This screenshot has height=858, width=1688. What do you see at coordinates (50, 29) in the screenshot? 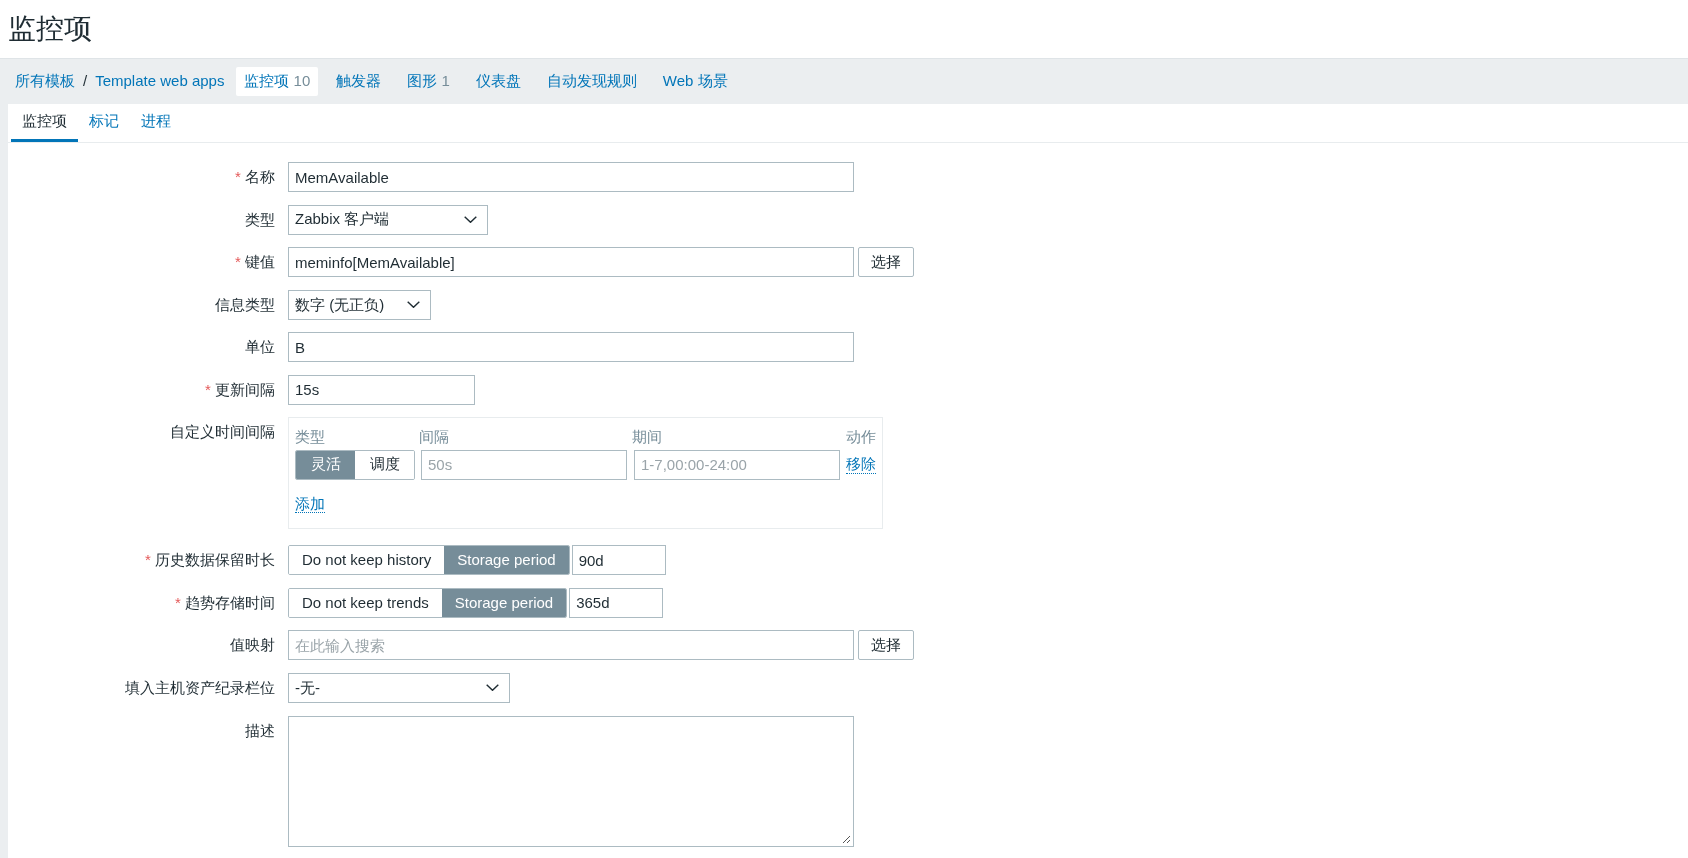
I see `page-title: 监控项` at bounding box center [50, 29].